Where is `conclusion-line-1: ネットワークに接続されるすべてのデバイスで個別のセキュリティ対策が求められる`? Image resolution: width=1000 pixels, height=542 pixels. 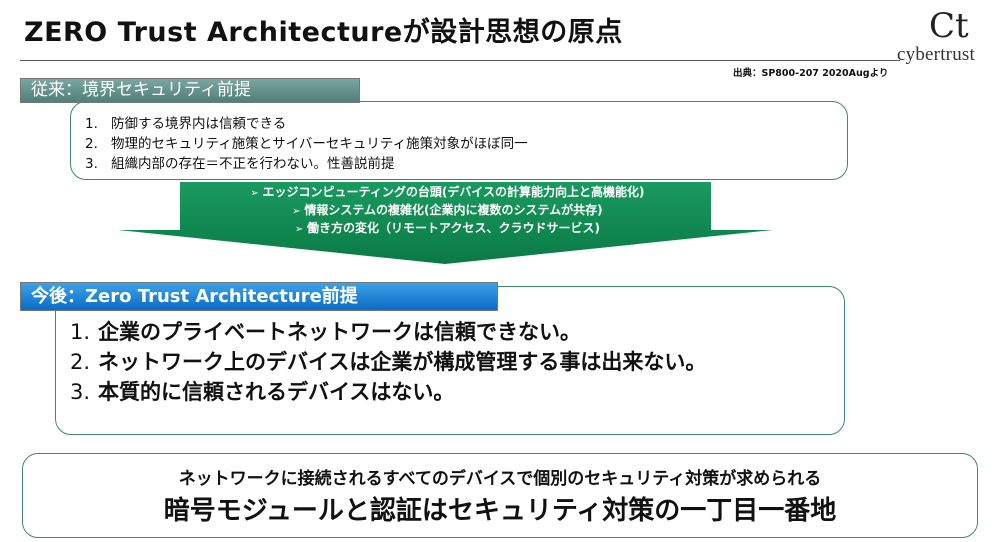
conclusion-line-1: ネットワークに接続されるすべてのデバイスで個別のセキュリティ対策が求められる is located at coordinates (500, 479).